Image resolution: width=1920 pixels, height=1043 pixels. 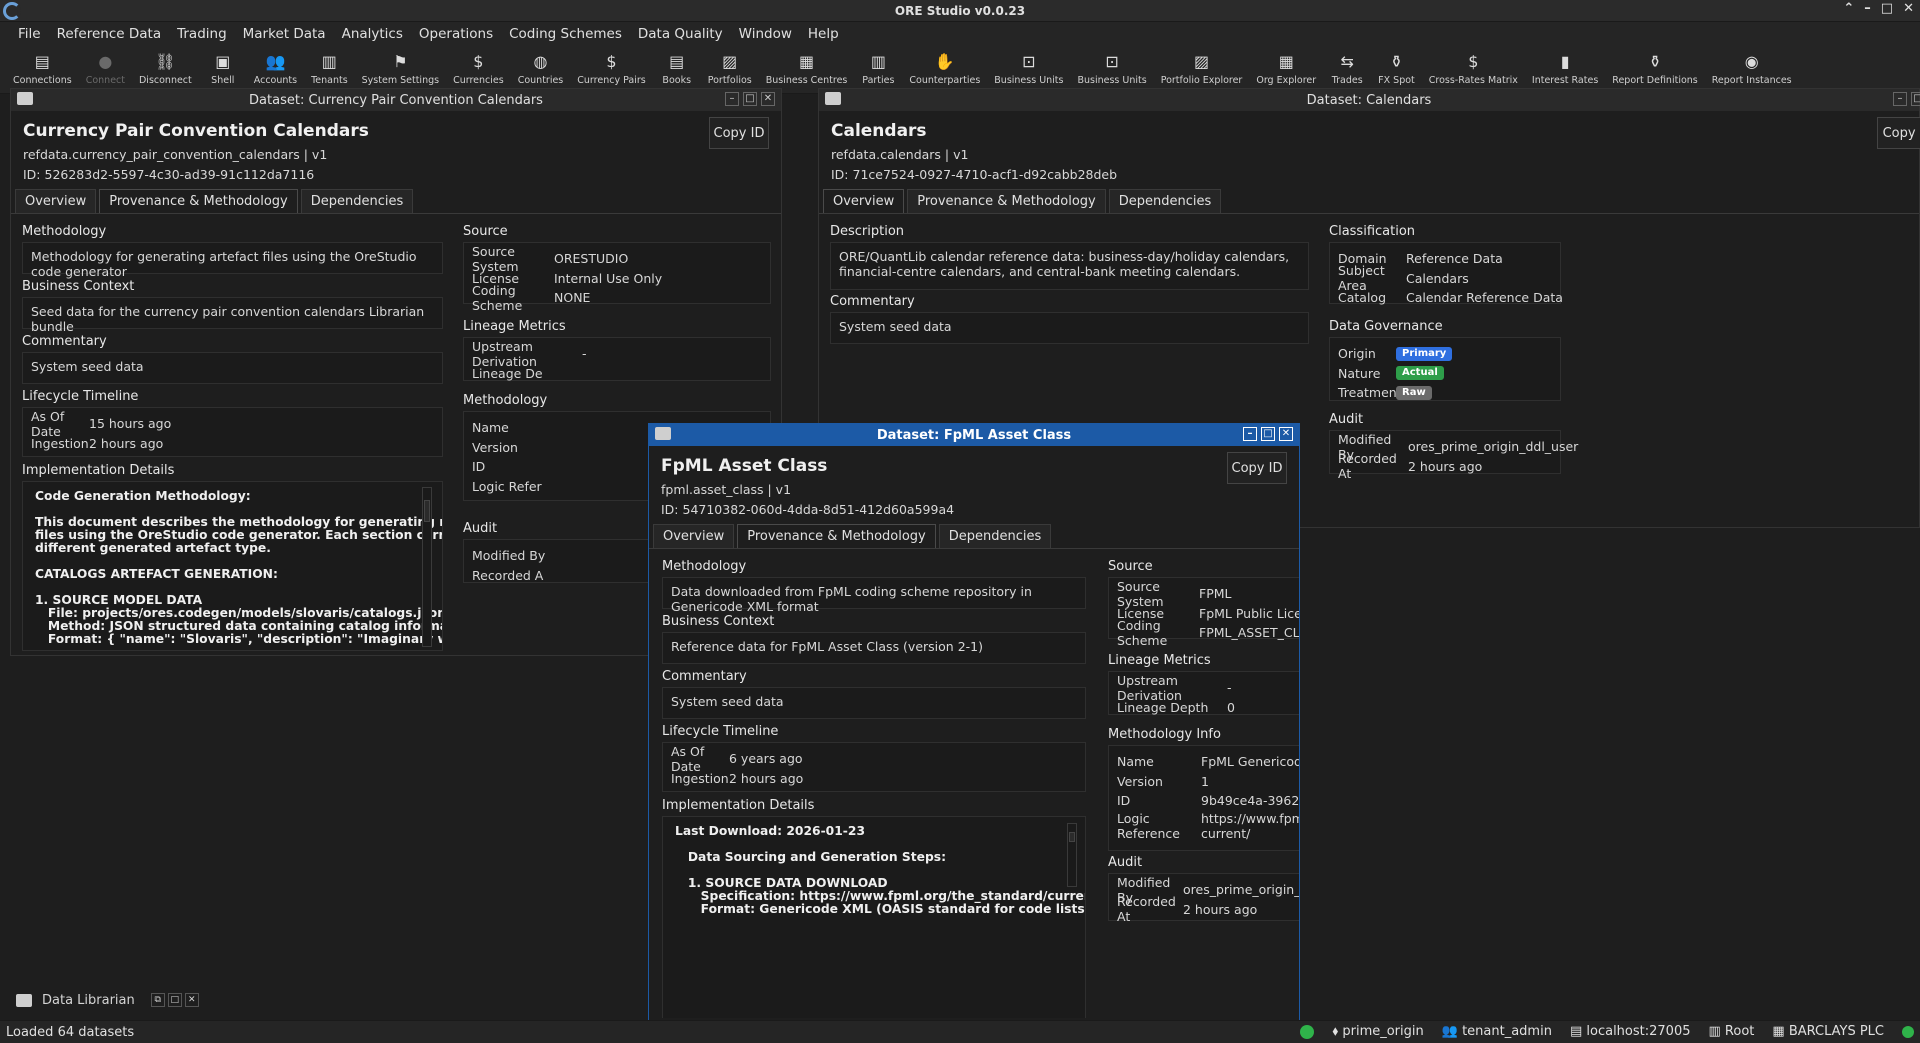 What do you see at coordinates (284, 34) in the screenshot?
I see `menu-market-data: Market Data` at bounding box center [284, 34].